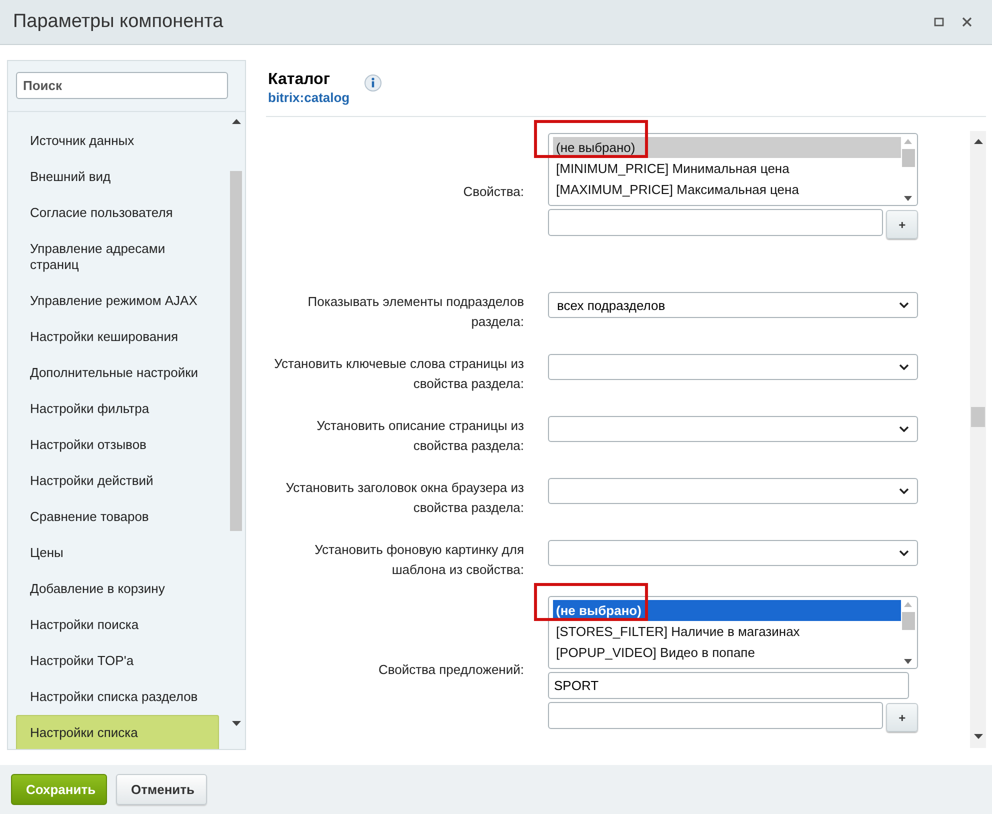 This screenshot has width=992, height=814. What do you see at coordinates (117, 445) in the screenshot?
I see `sidebar-item: Настройки отзывов` at bounding box center [117, 445].